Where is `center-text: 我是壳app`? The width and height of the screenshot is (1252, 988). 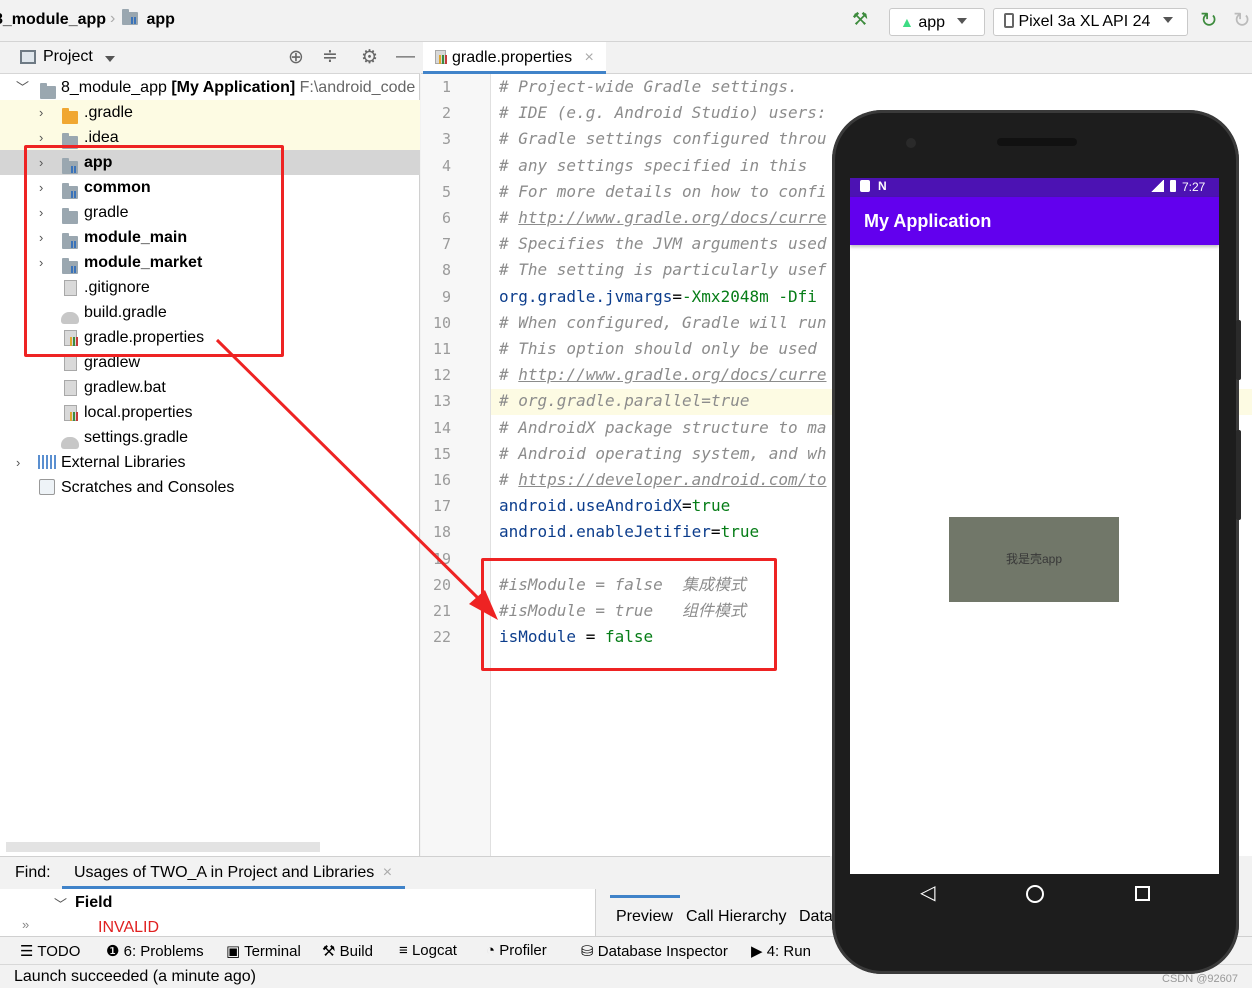
center-text: 我是壳app is located at coordinates (1034, 559).